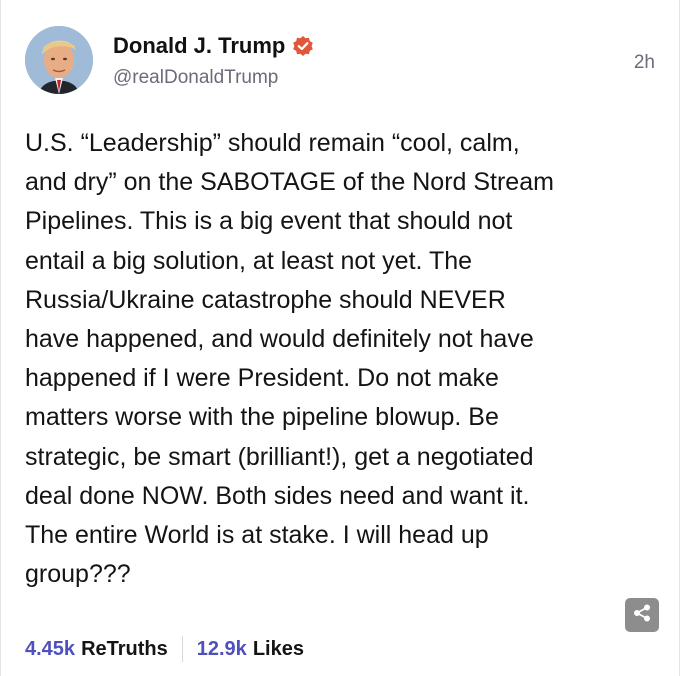 This screenshot has width=680, height=676. I want to click on retruths-stat: 4.45k ReTruths, so click(96, 649).